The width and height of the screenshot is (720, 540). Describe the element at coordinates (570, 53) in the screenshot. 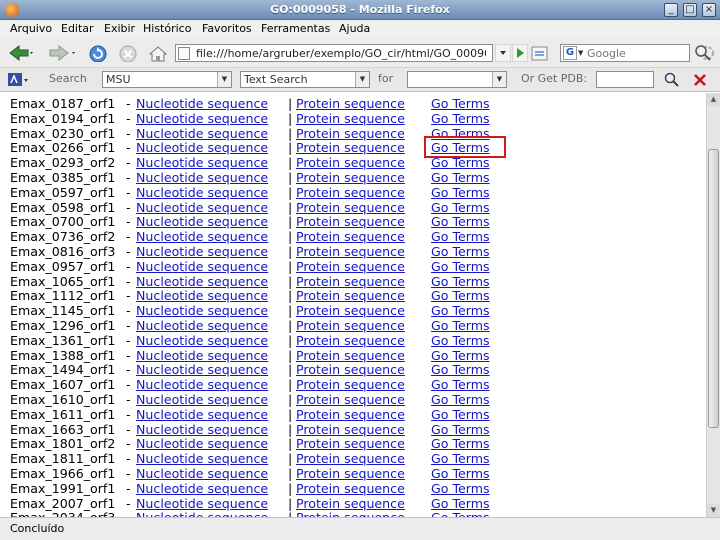

I see `google-engine-icon: G` at that location.